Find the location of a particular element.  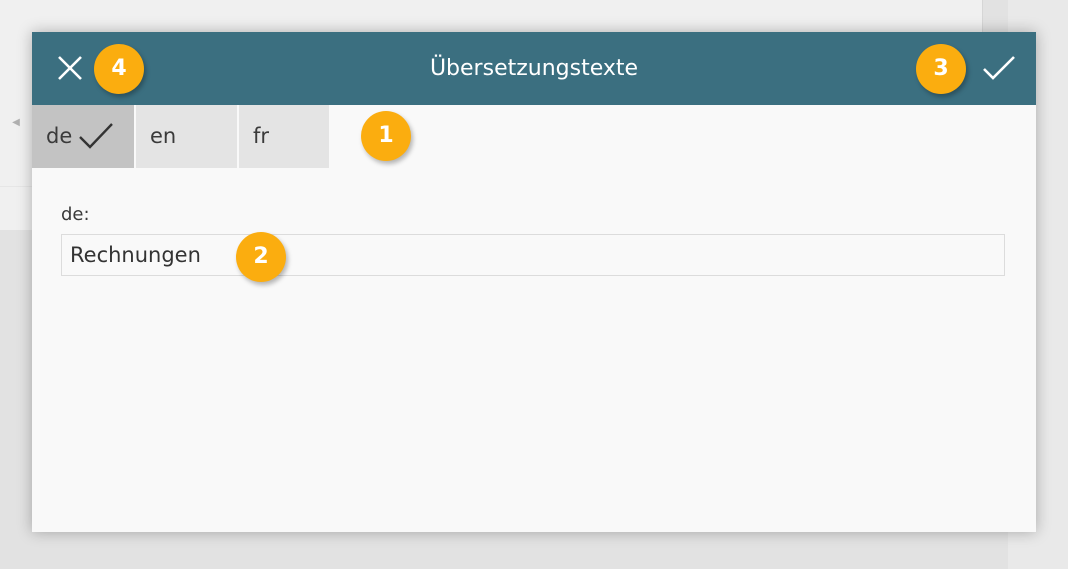

callout-marker-2: 2 is located at coordinates (261, 257).